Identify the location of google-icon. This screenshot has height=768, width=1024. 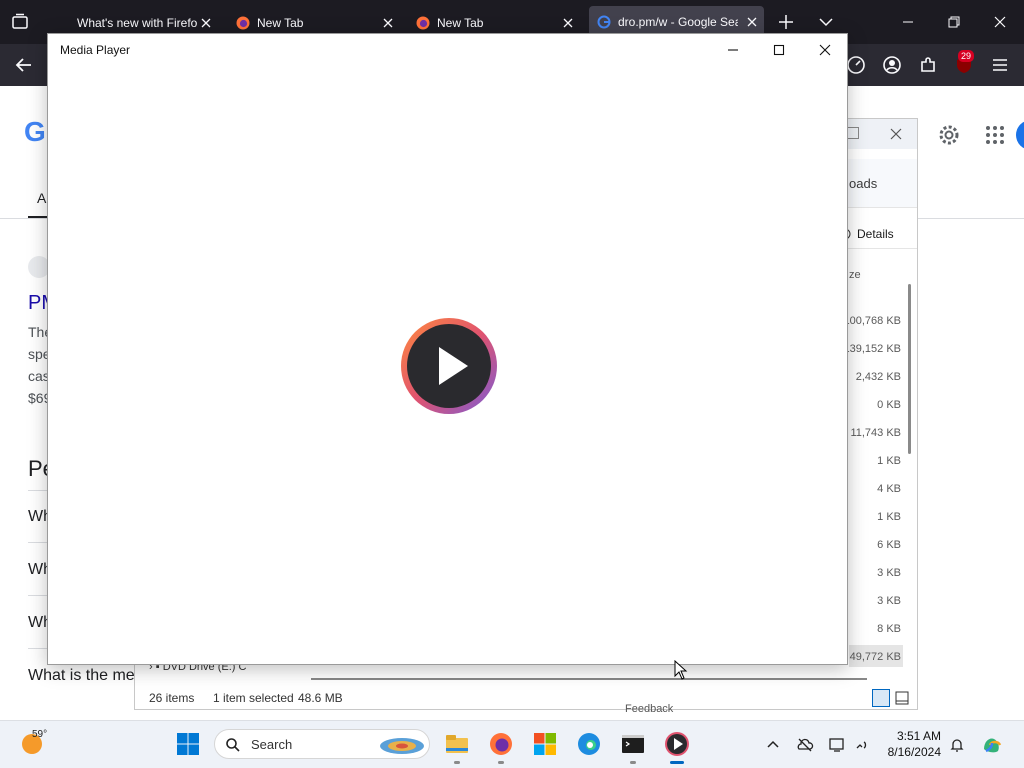
(604, 22).